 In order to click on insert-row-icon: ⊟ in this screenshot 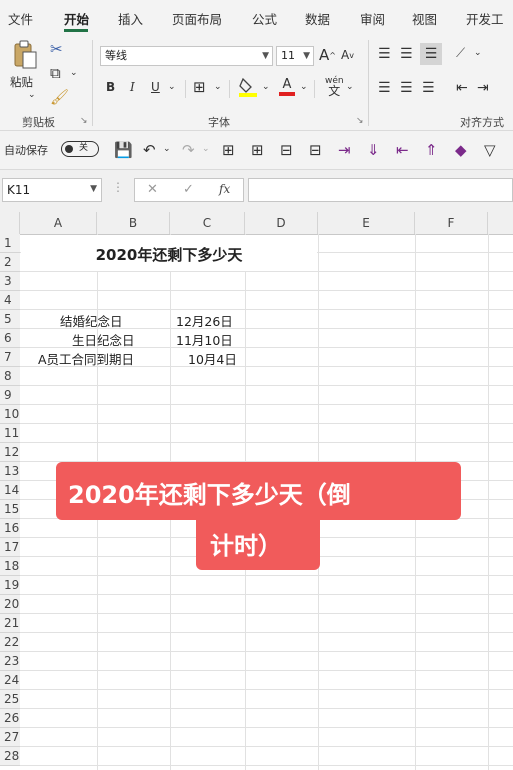, I will do `click(286, 150)`.